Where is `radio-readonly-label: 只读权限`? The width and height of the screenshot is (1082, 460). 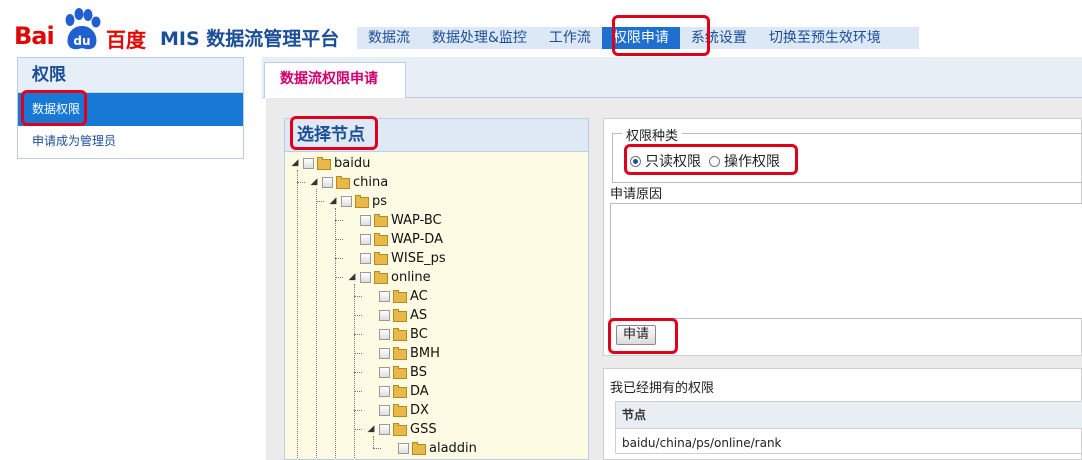
radio-readonly-label: 只读权限 is located at coordinates (673, 161).